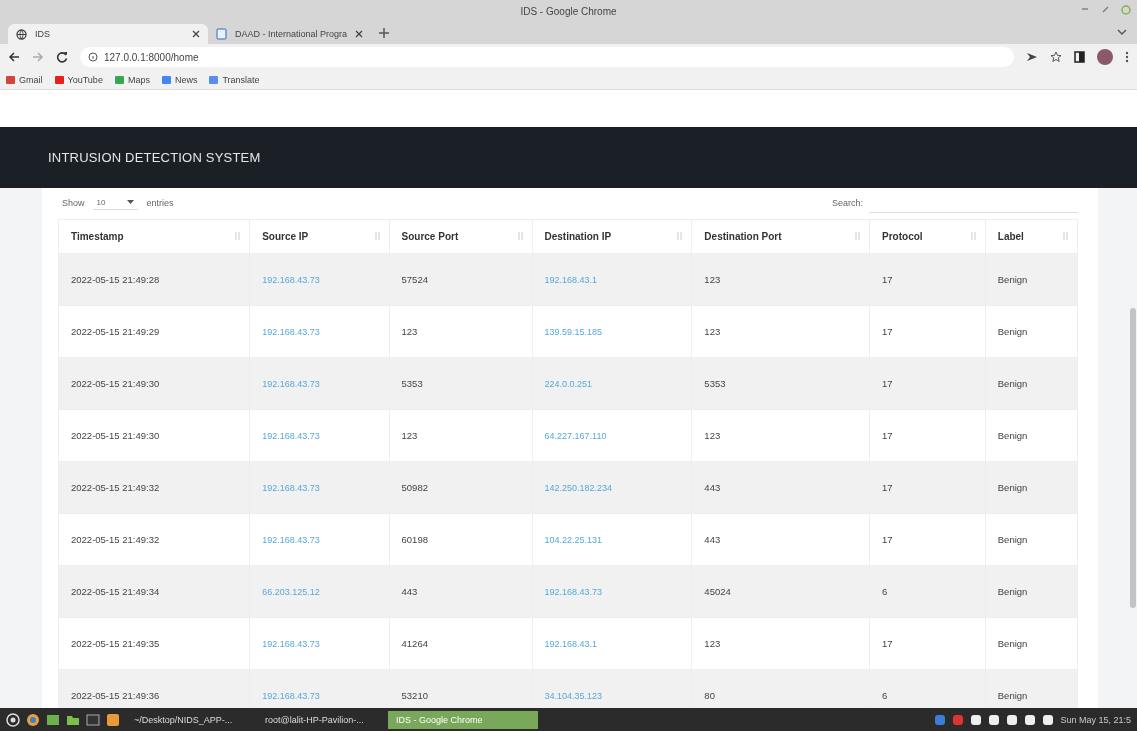 The height and width of the screenshot is (731, 1137). I want to click on bookmark: Translate, so click(234, 79).